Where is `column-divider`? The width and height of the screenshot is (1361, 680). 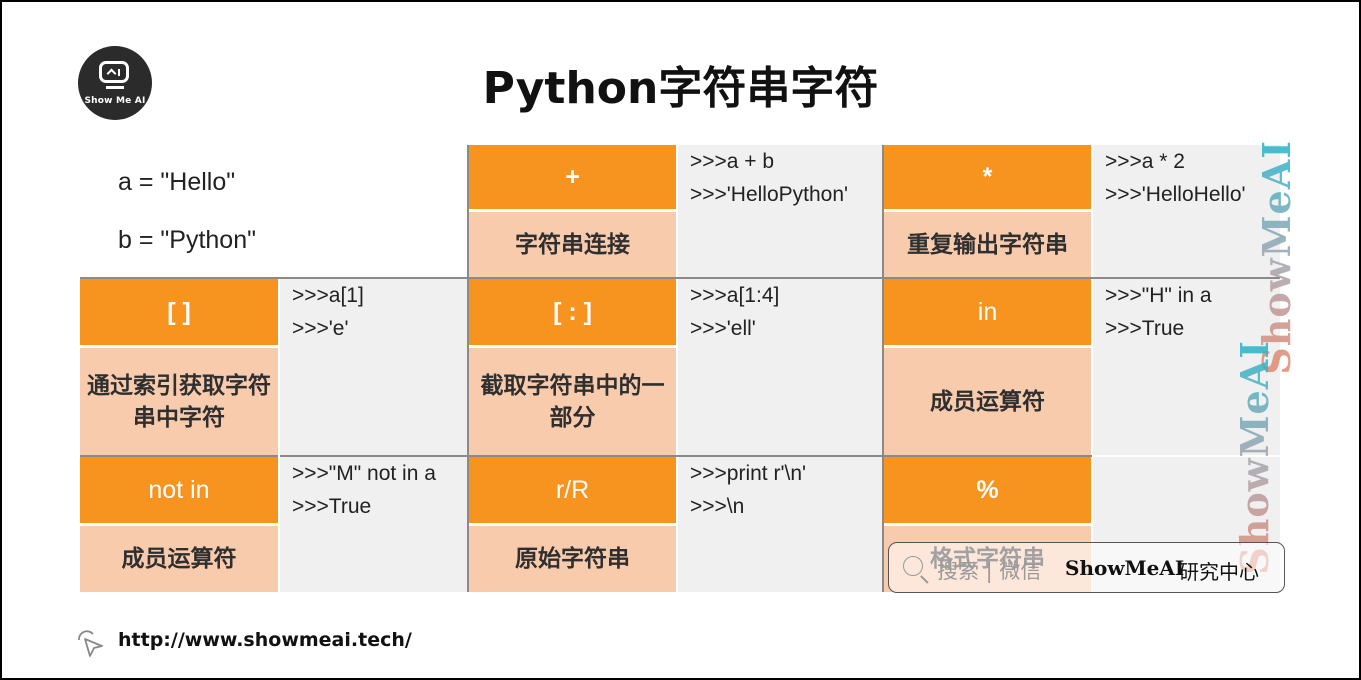
column-divider is located at coordinates (279, 435).